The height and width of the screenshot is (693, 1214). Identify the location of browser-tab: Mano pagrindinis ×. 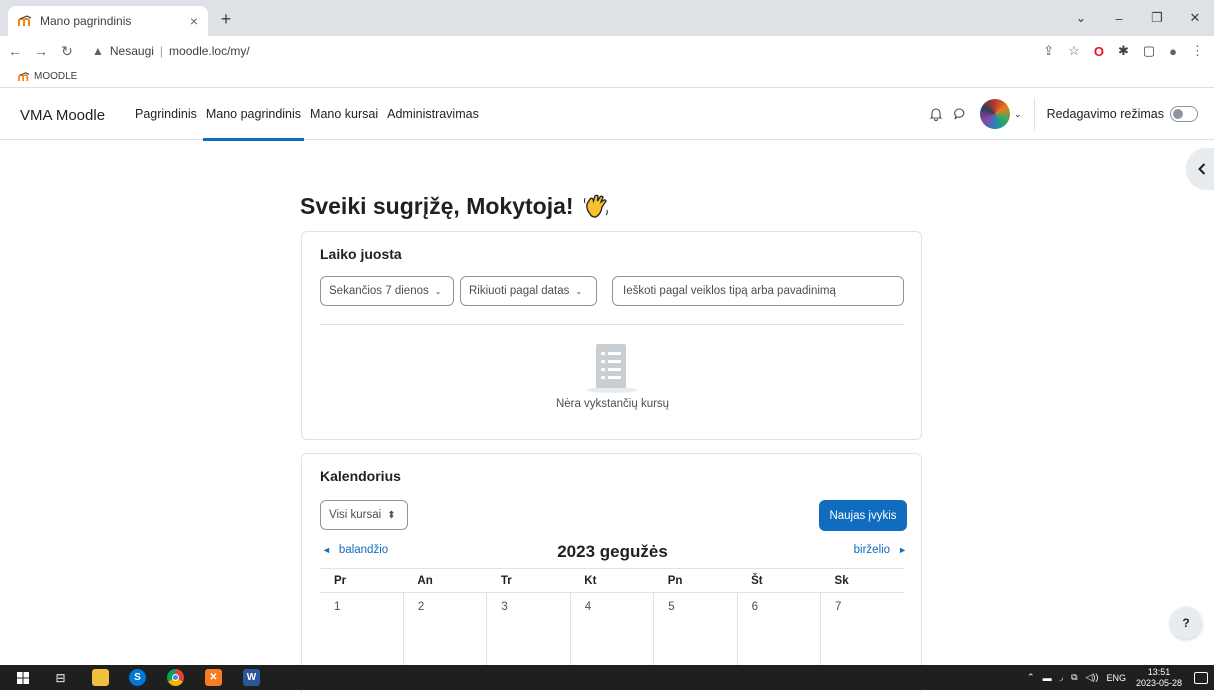
(108, 21).